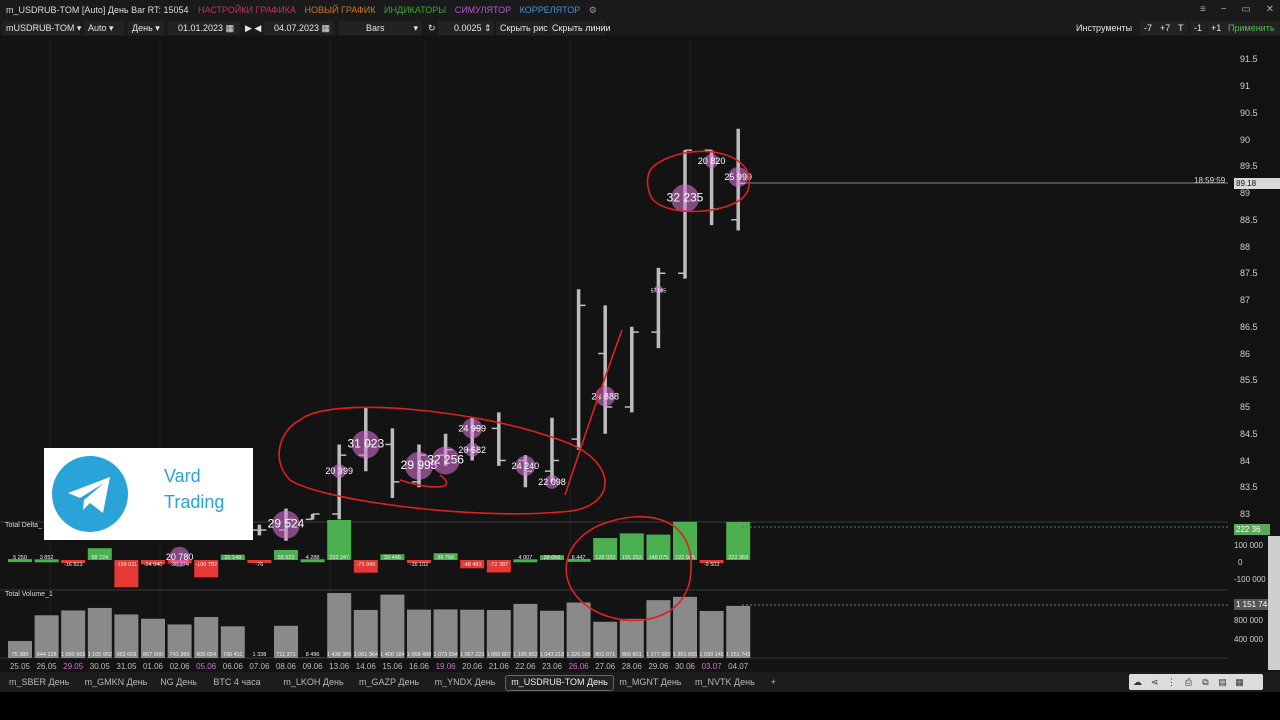 The image size is (1280, 720). I want to click on volume-label: 1 436 385, so click(339, 655).